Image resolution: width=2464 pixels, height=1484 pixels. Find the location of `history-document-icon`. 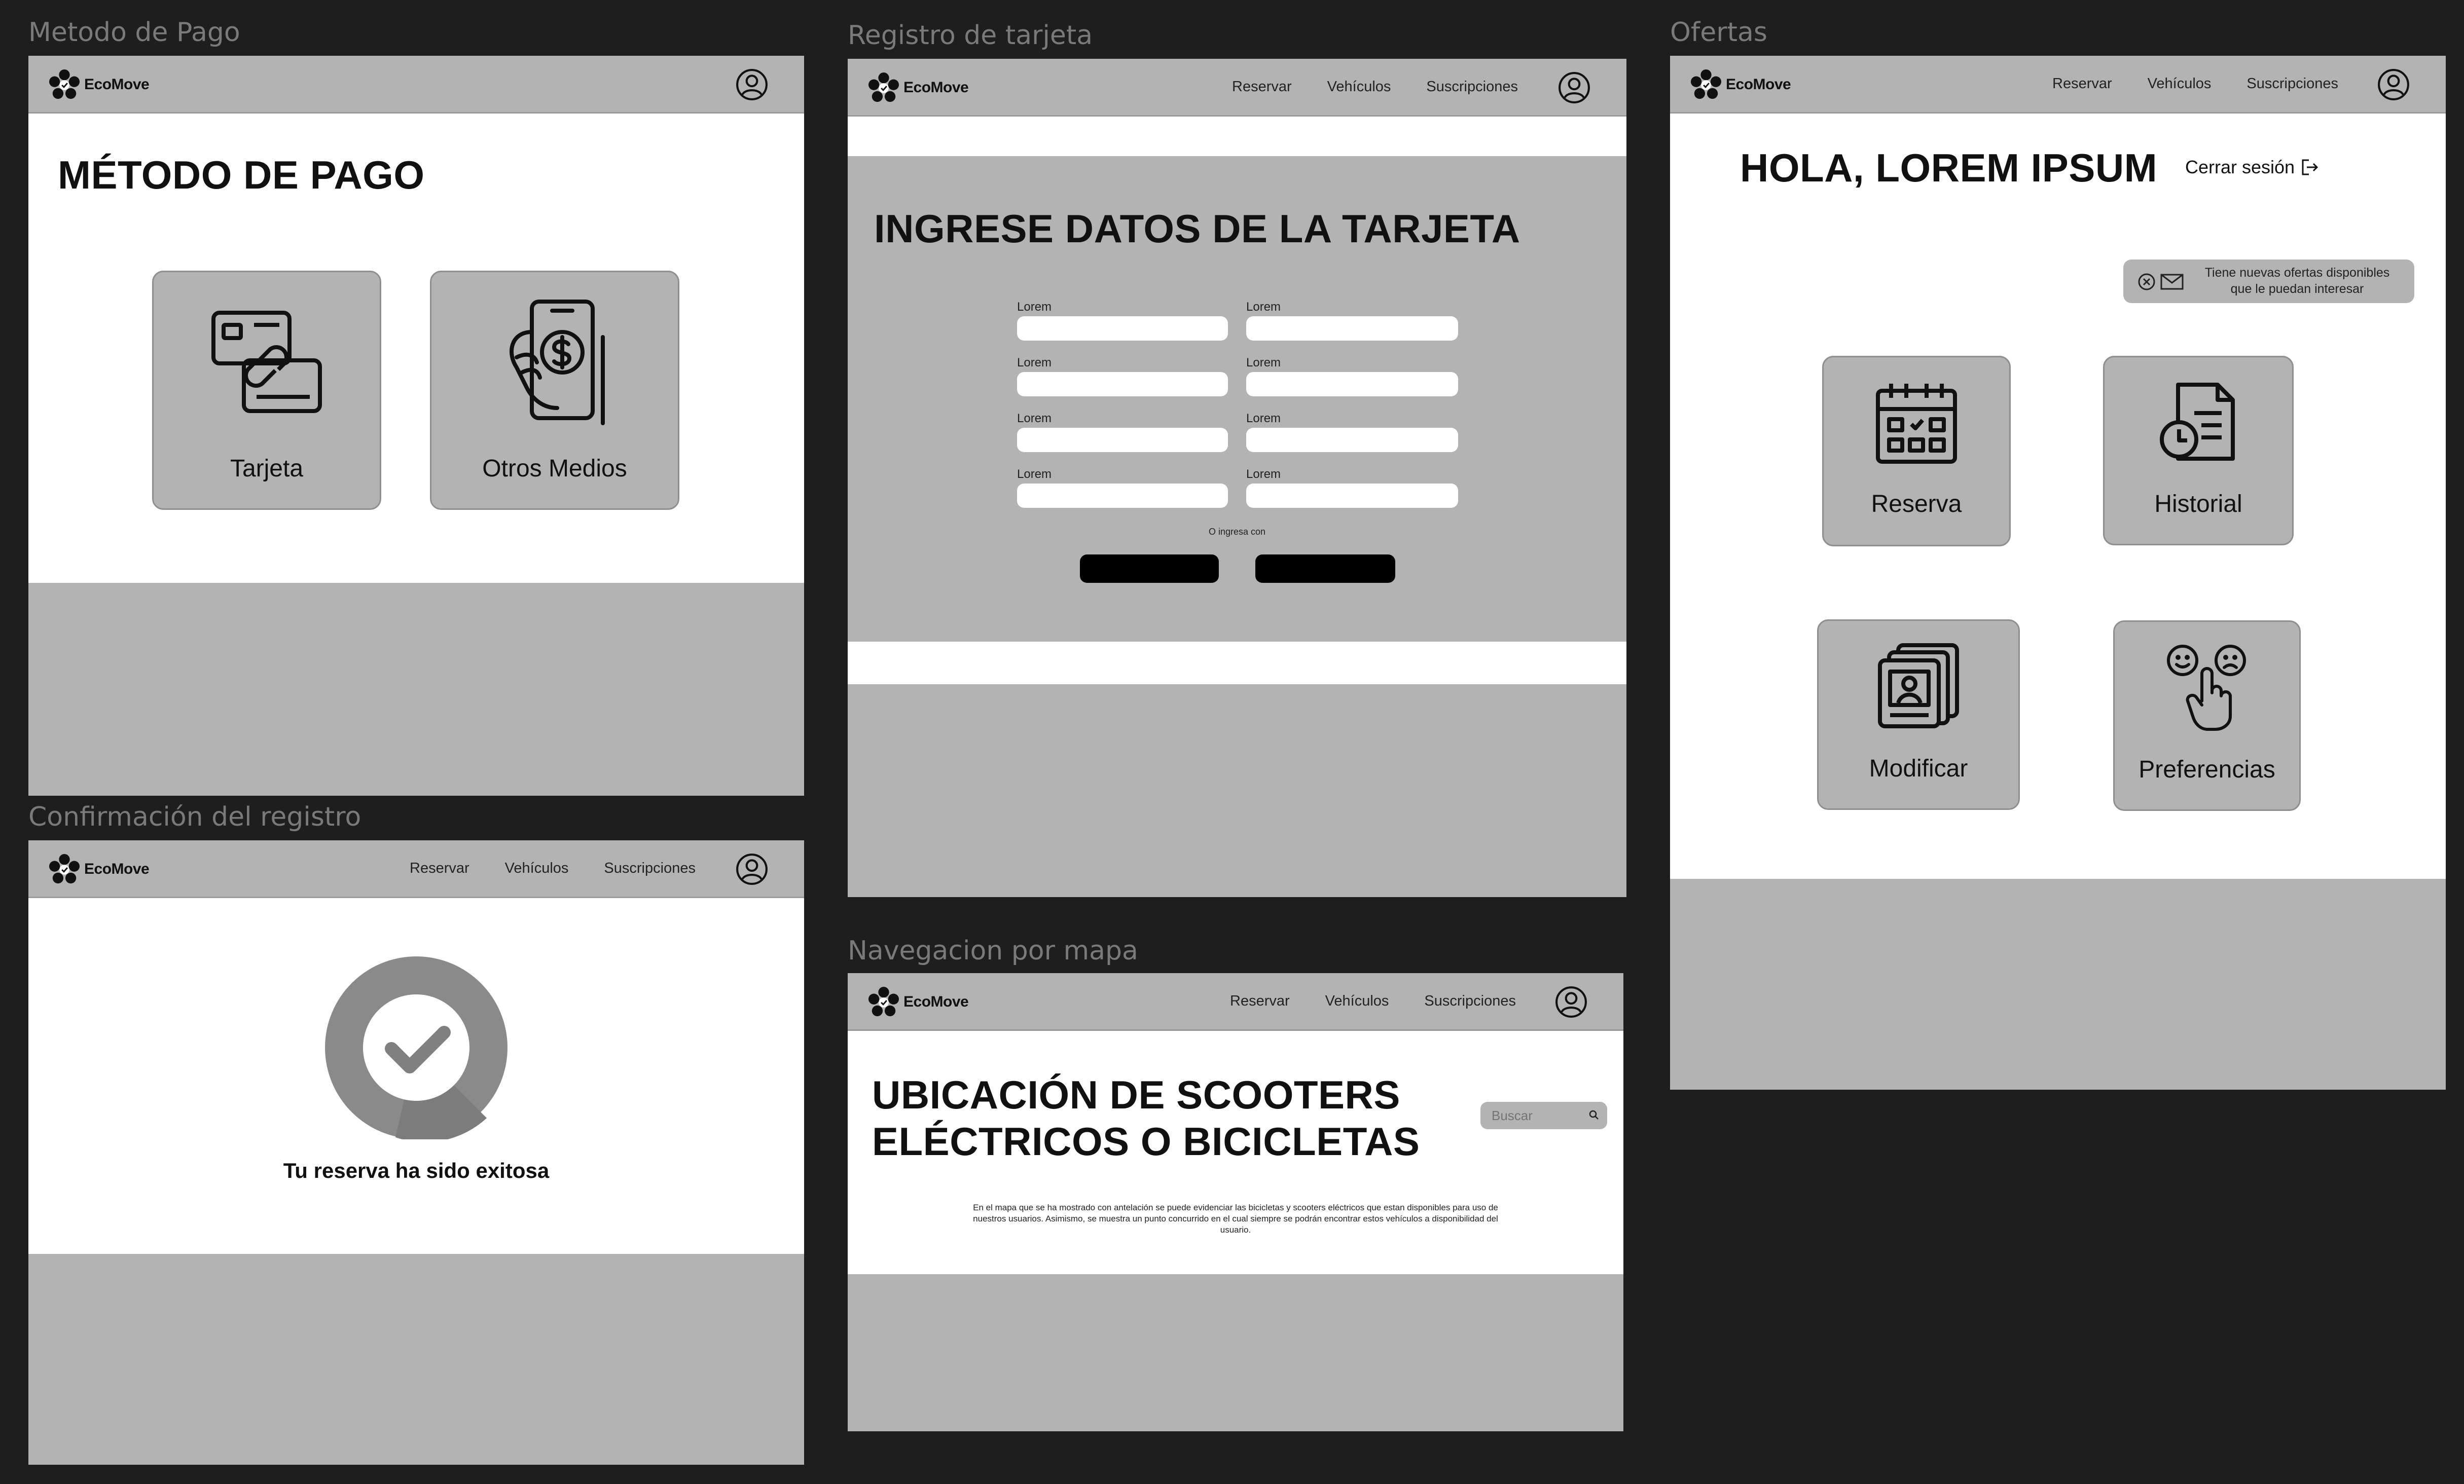

history-document-icon is located at coordinates (2197, 422).